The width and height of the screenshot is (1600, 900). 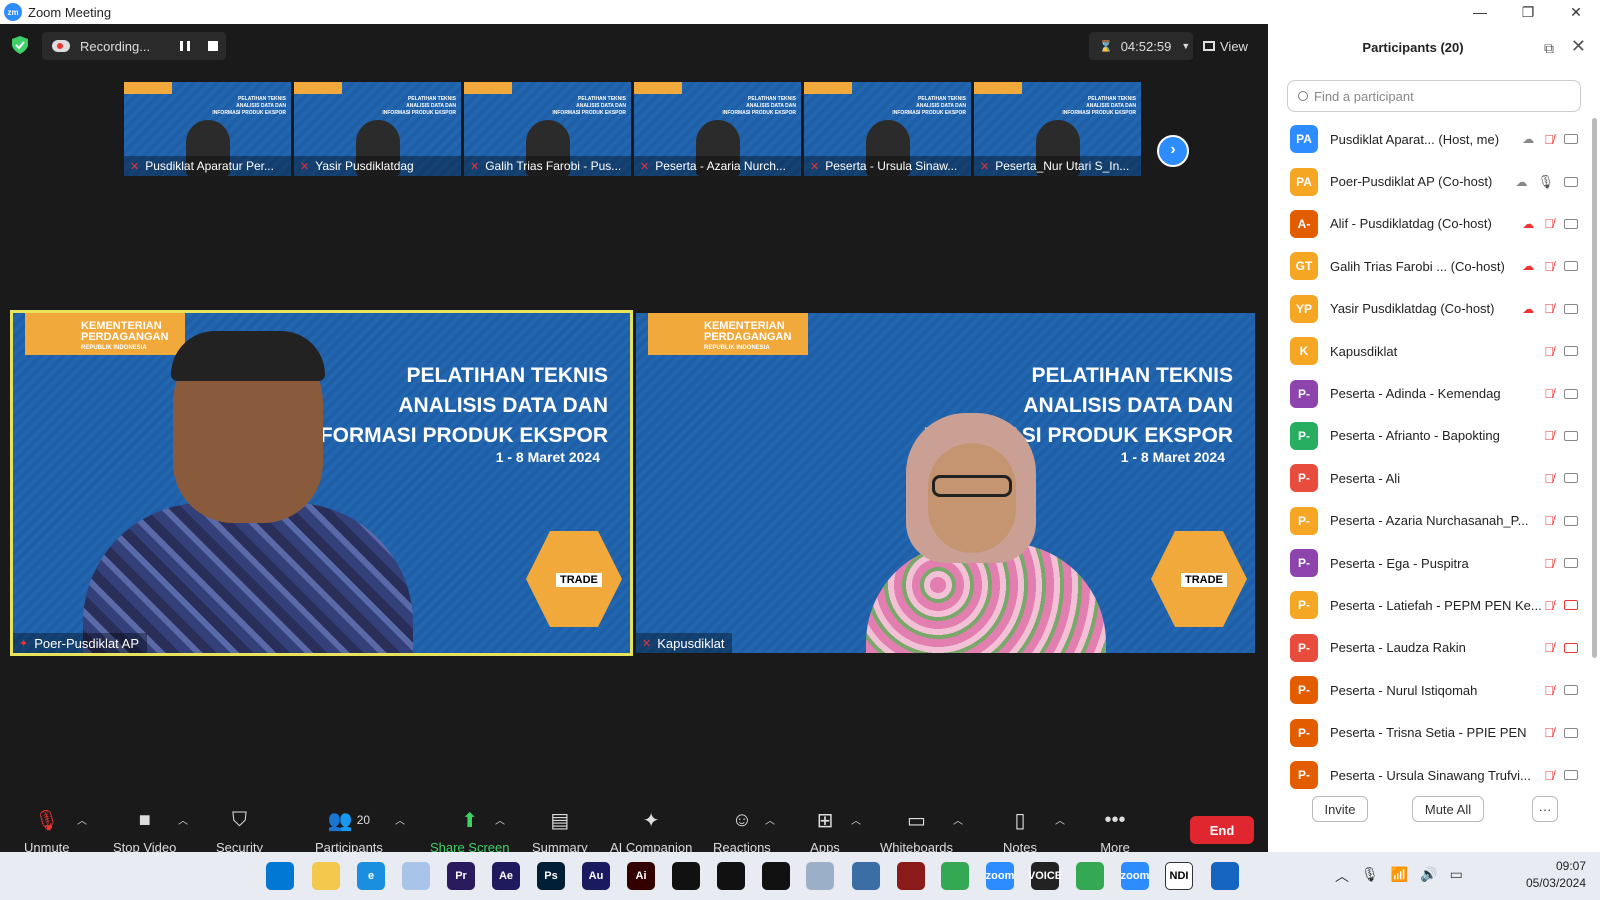 What do you see at coordinates (1549, 48) in the screenshot?
I see `popout-icon: ⧉` at bounding box center [1549, 48].